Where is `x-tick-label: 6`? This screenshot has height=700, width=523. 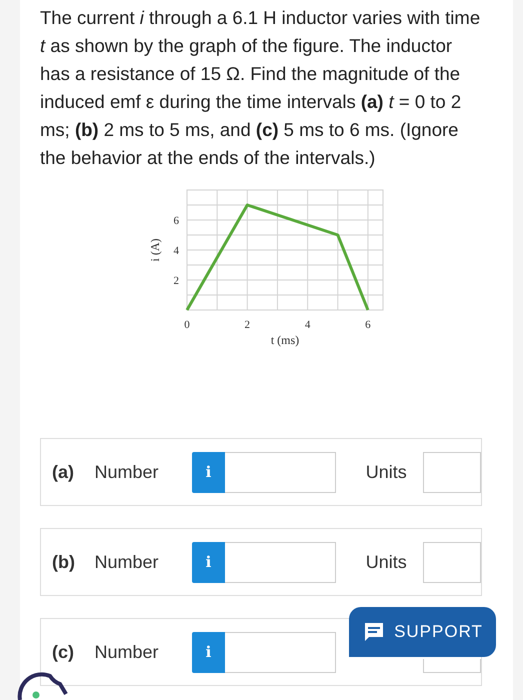
x-tick-label: 6 is located at coordinates (368, 325).